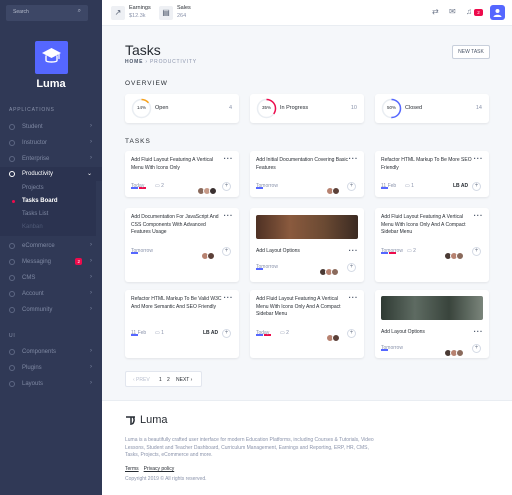  Describe the element at coordinates (146, 83) in the screenshot. I see `overview-heading: OVERVIEW` at that location.